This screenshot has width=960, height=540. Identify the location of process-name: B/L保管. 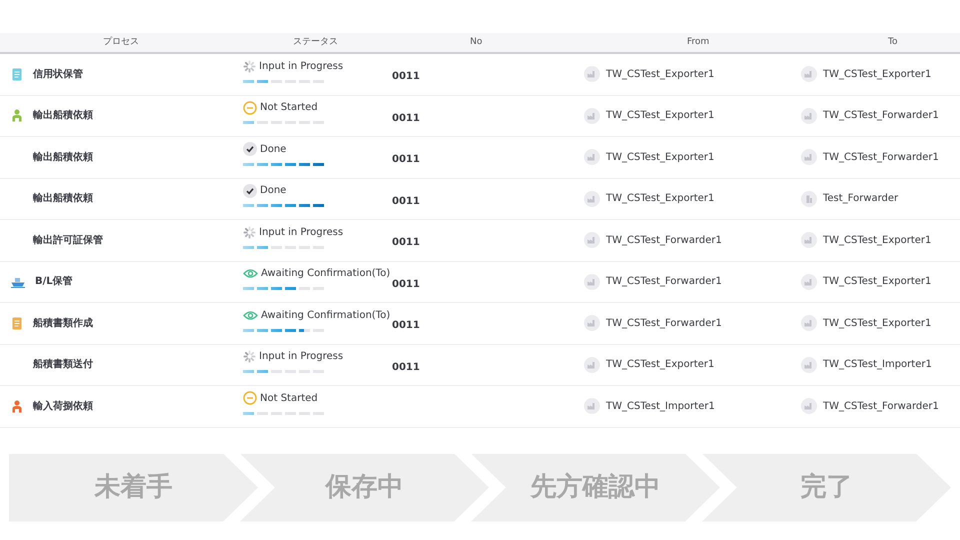
(54, 282).